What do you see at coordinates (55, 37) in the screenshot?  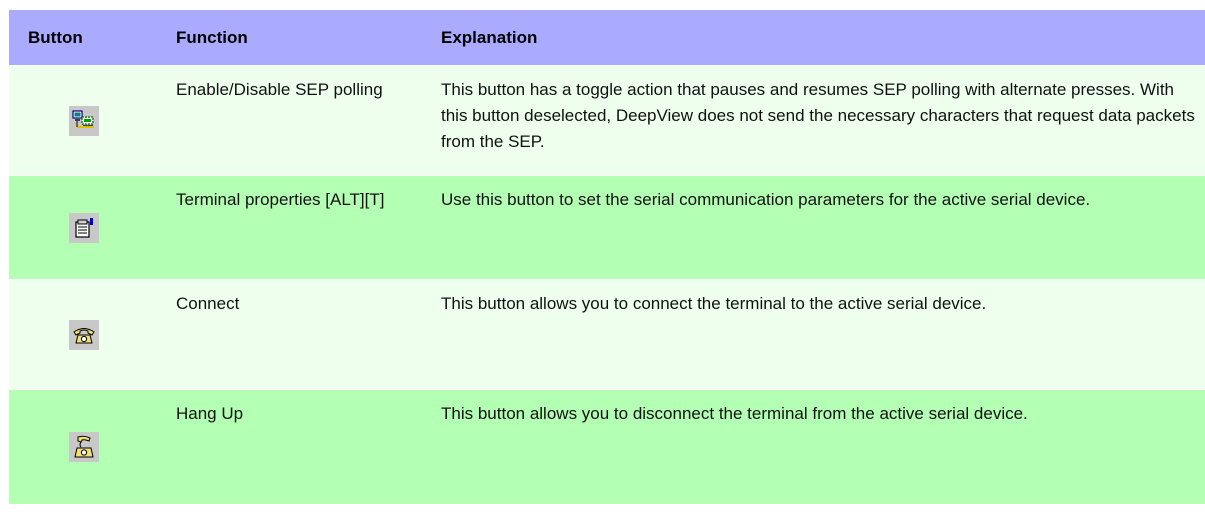 I see `header-button: Button` at bounding box center [55, 37].